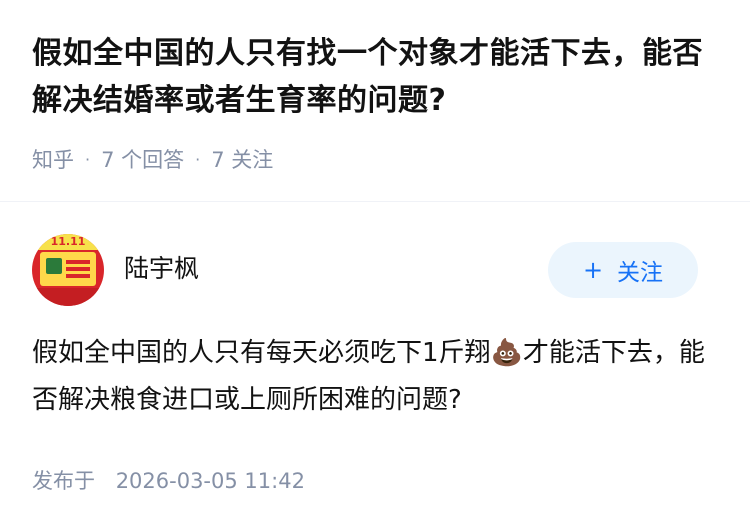  Describe the element at coordinates (640, 273) in the screenshot. I see `follow-button-label: 关注` at that location.